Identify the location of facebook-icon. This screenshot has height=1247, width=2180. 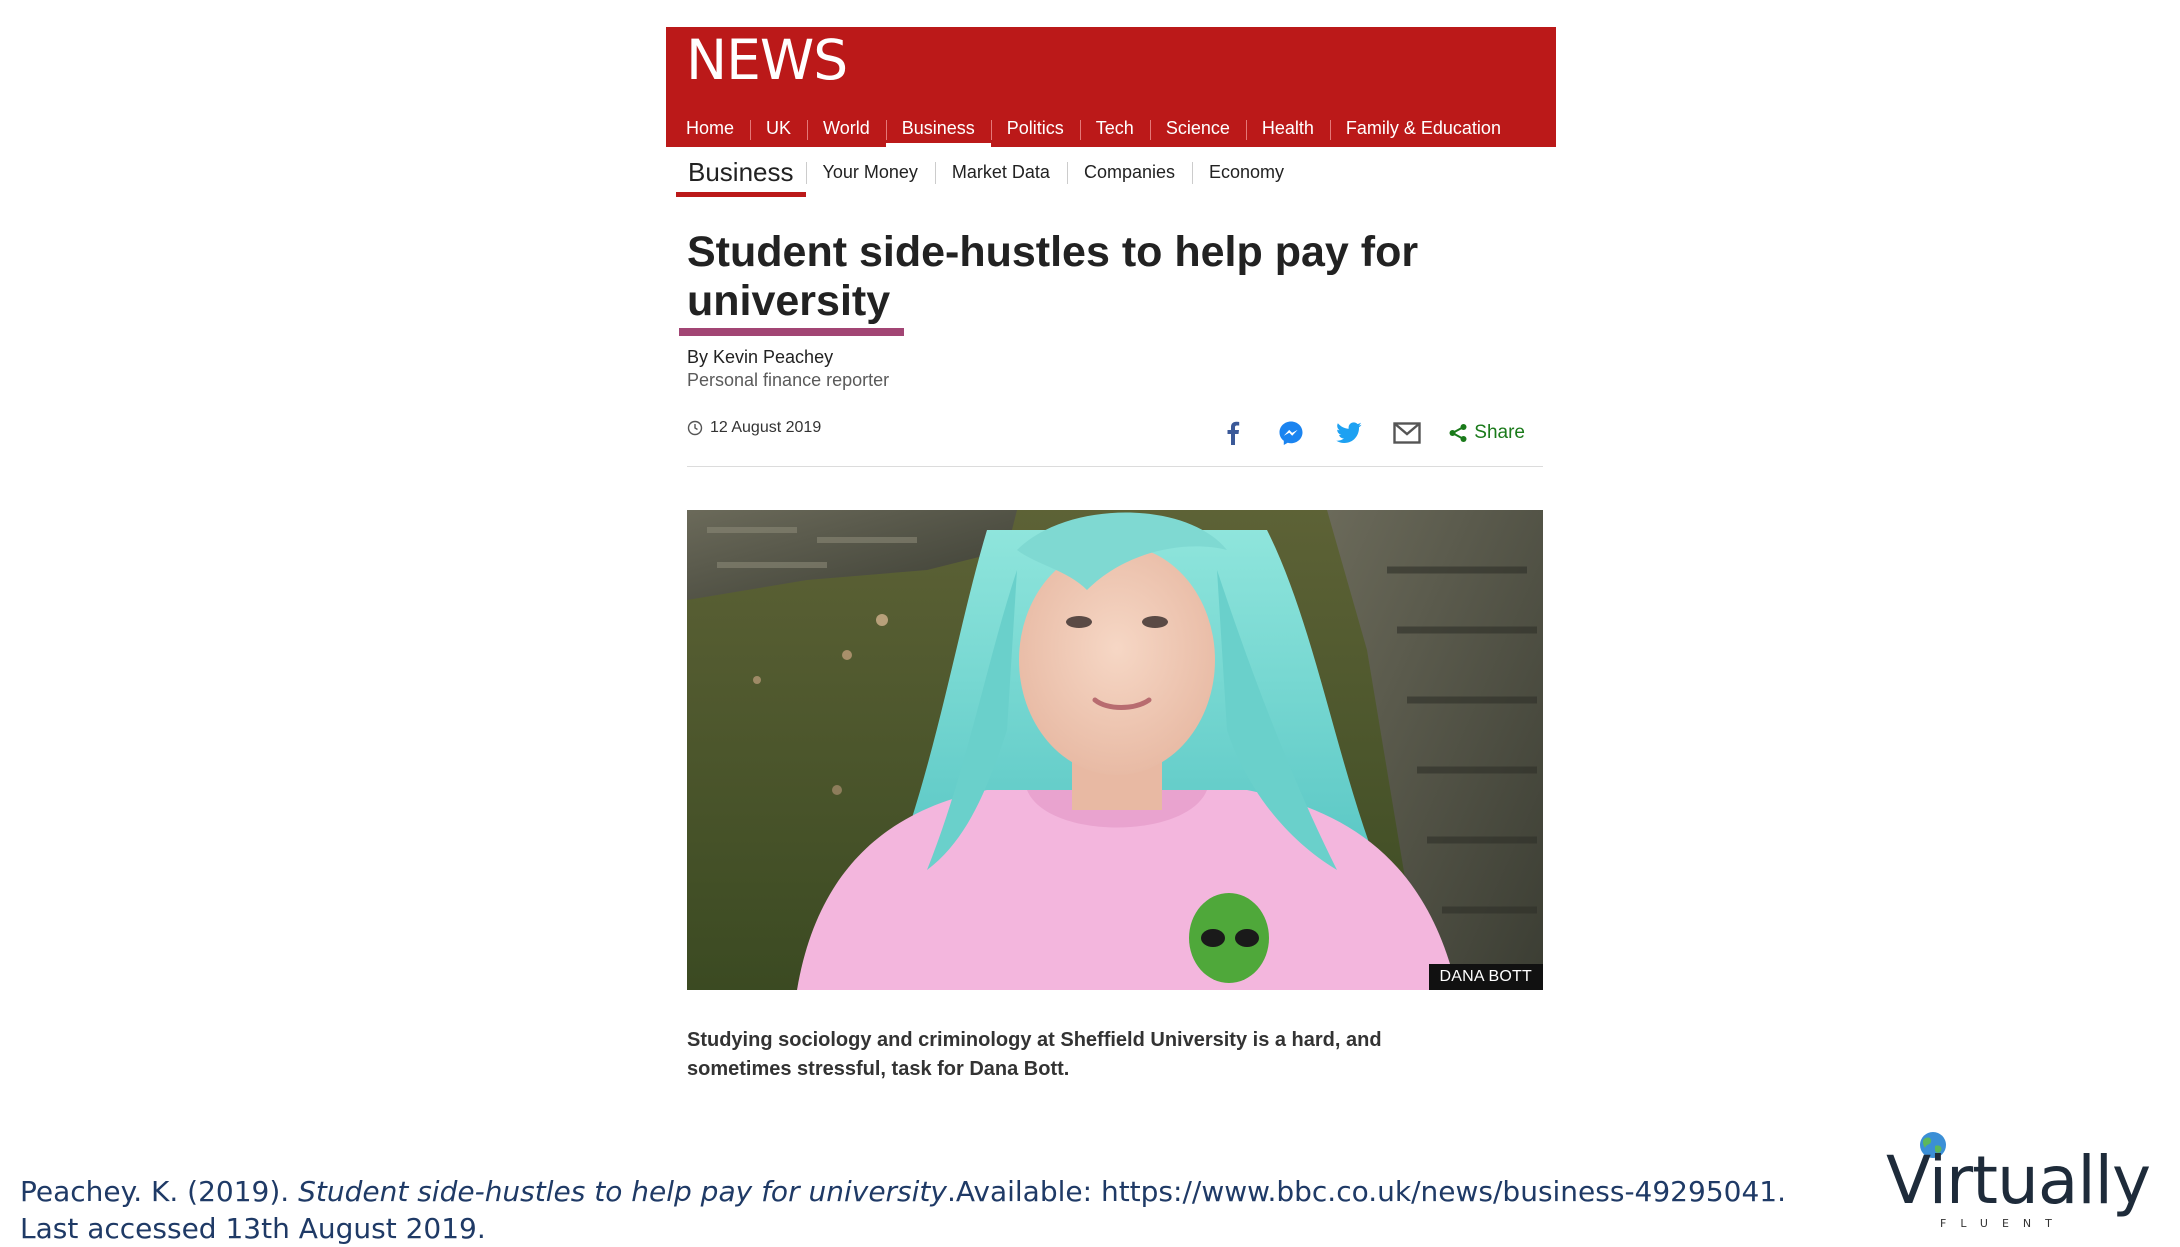
(1233, 433).